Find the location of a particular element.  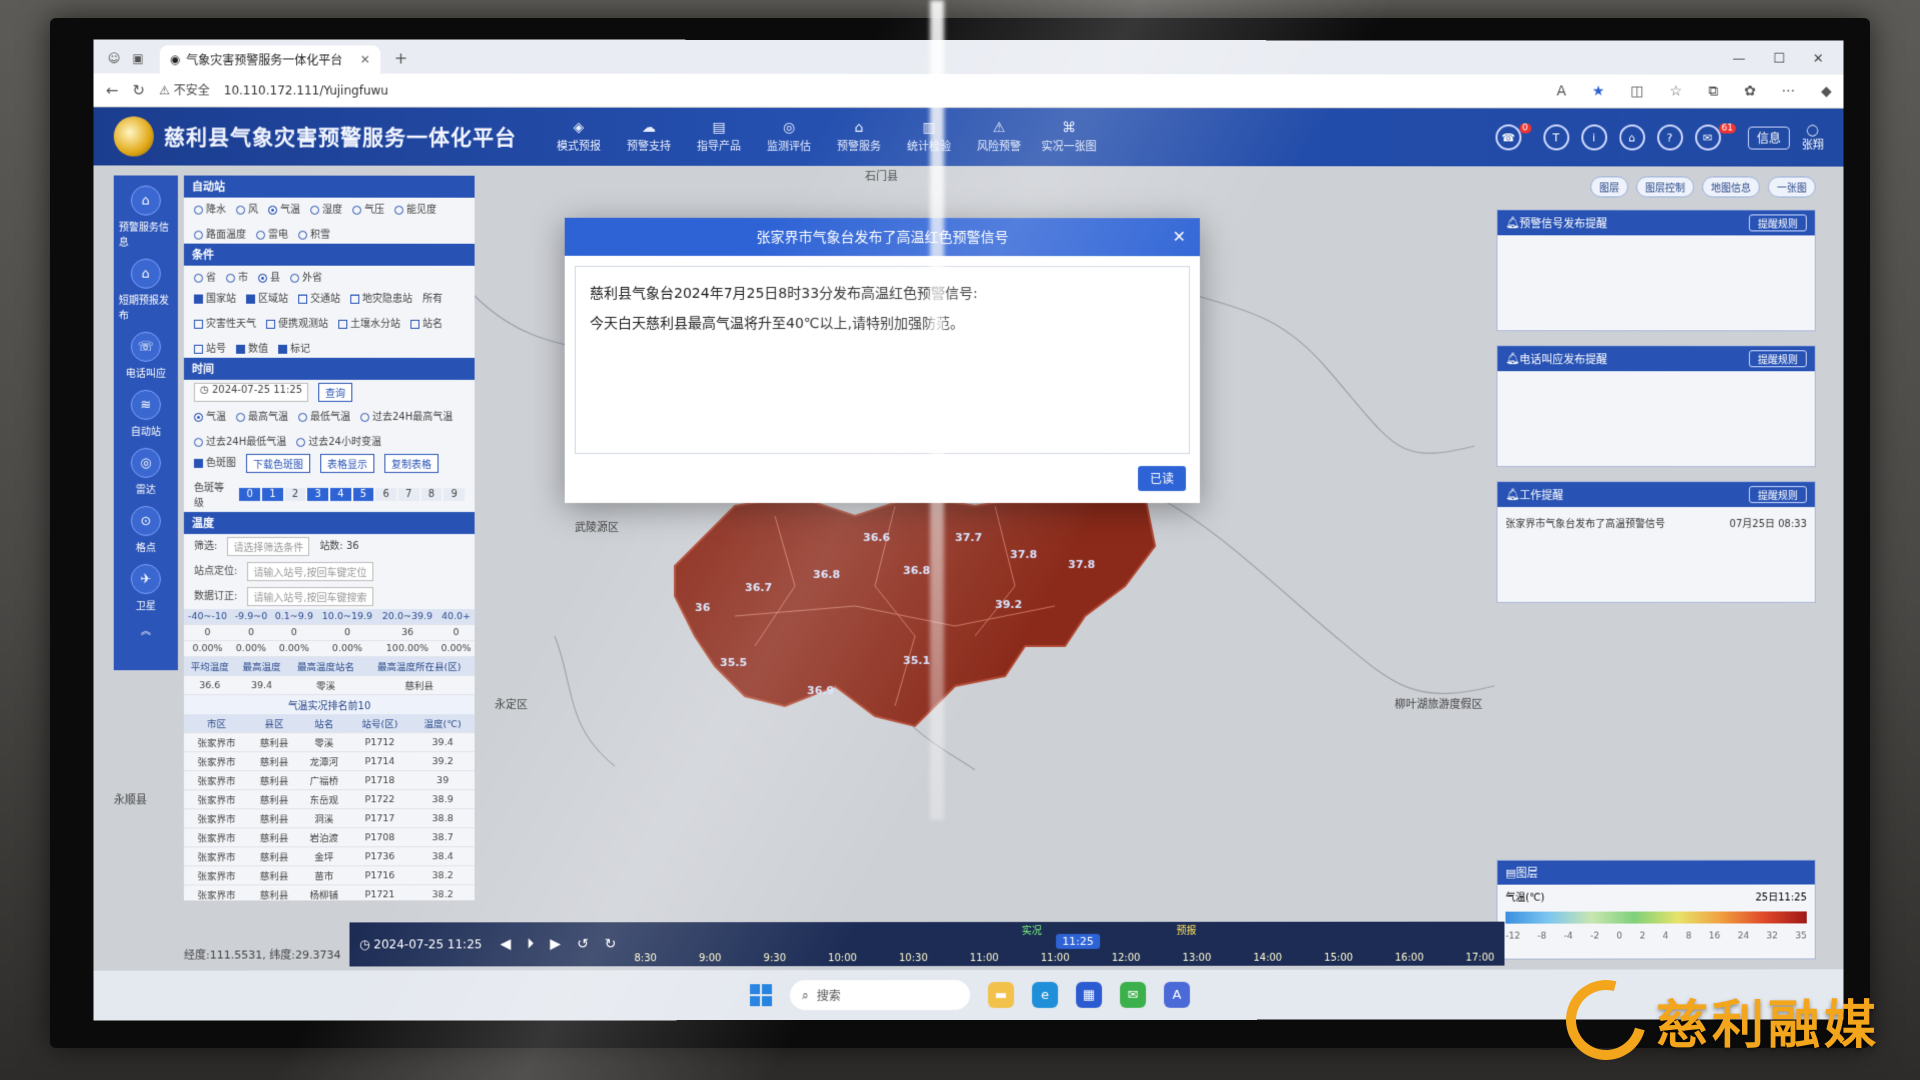

scale-level: 4 is located at coordinates (340, 494).